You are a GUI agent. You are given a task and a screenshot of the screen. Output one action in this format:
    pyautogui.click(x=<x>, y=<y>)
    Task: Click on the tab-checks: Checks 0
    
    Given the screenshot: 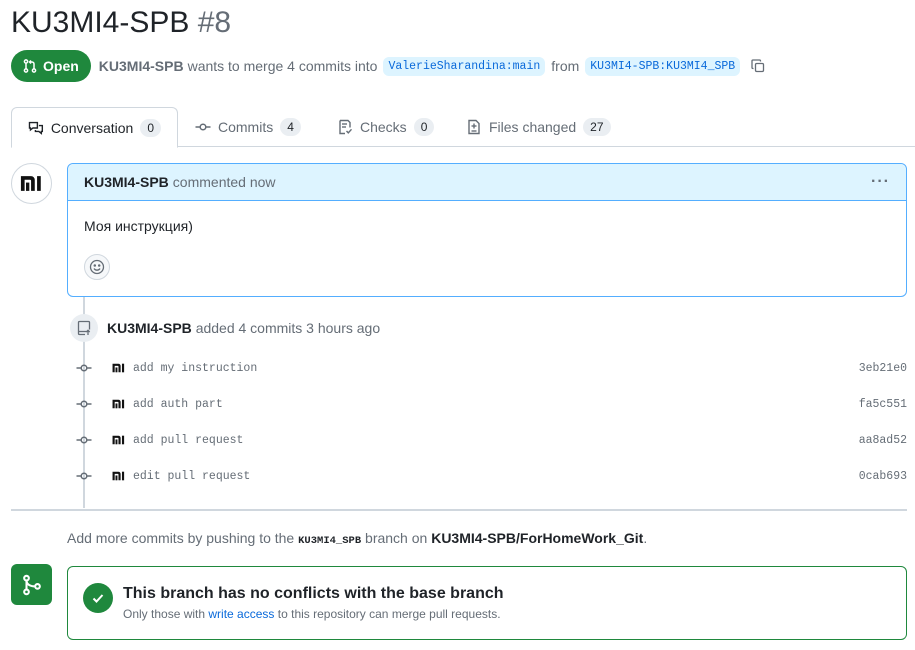 What is the action you would take?
    pyautogui.click(x=385, y=127)
    